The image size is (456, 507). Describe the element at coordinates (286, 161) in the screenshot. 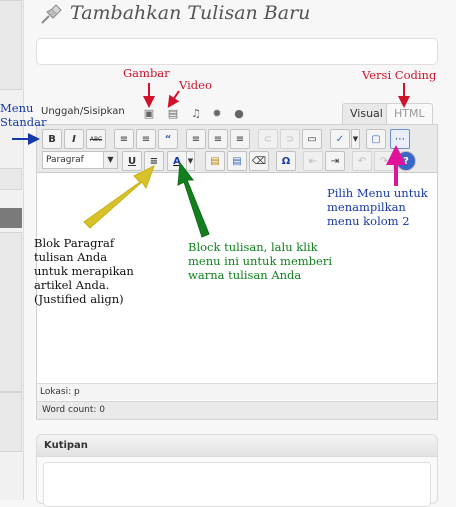

I see `special-char-button: Ω` at that location.